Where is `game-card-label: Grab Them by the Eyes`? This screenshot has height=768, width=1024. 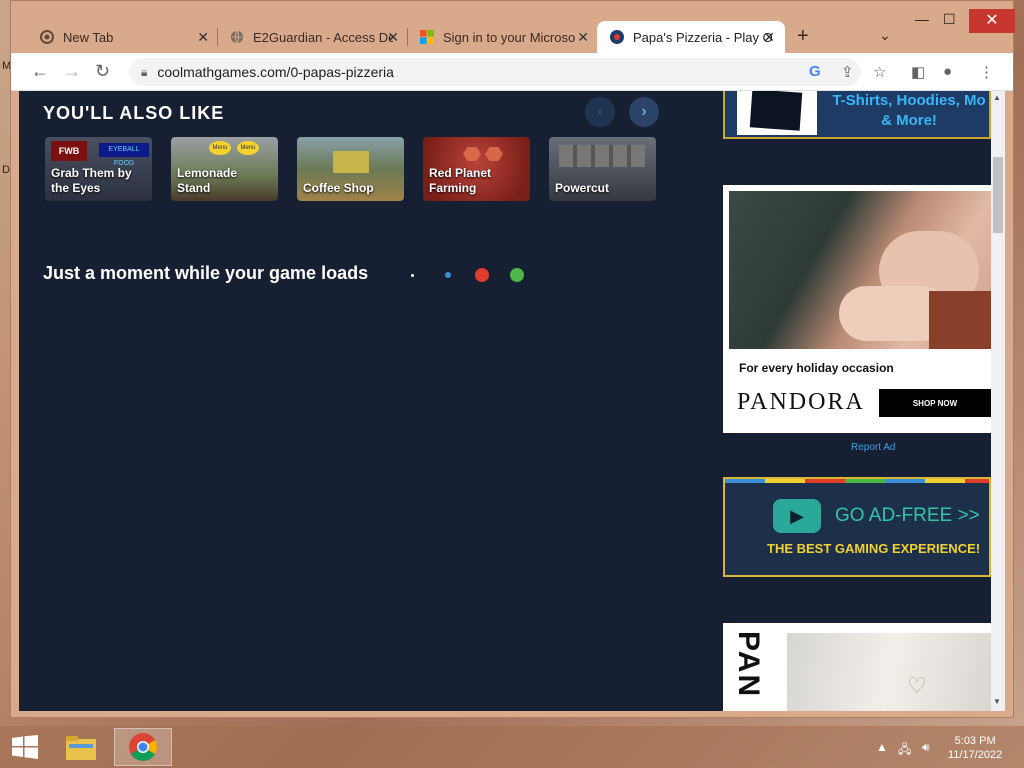 game-card-label: Grab Them by the Eyes is located at coordinates (91, 180).